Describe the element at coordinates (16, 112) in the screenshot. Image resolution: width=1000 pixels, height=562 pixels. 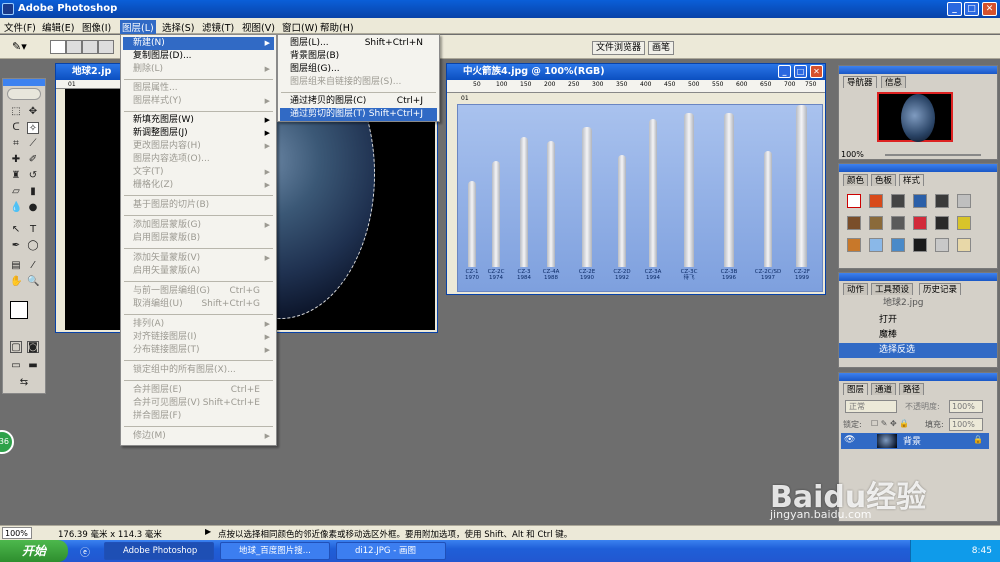
I see `marquee-tool-icon: ⬚` at that location.